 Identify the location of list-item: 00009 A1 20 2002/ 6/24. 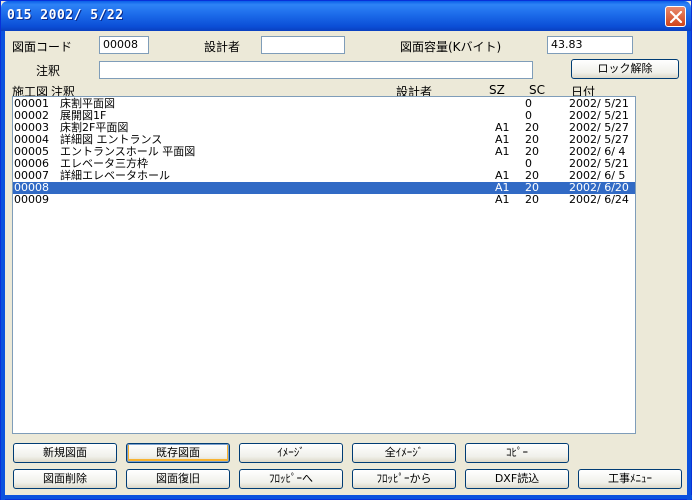
(324, 200).